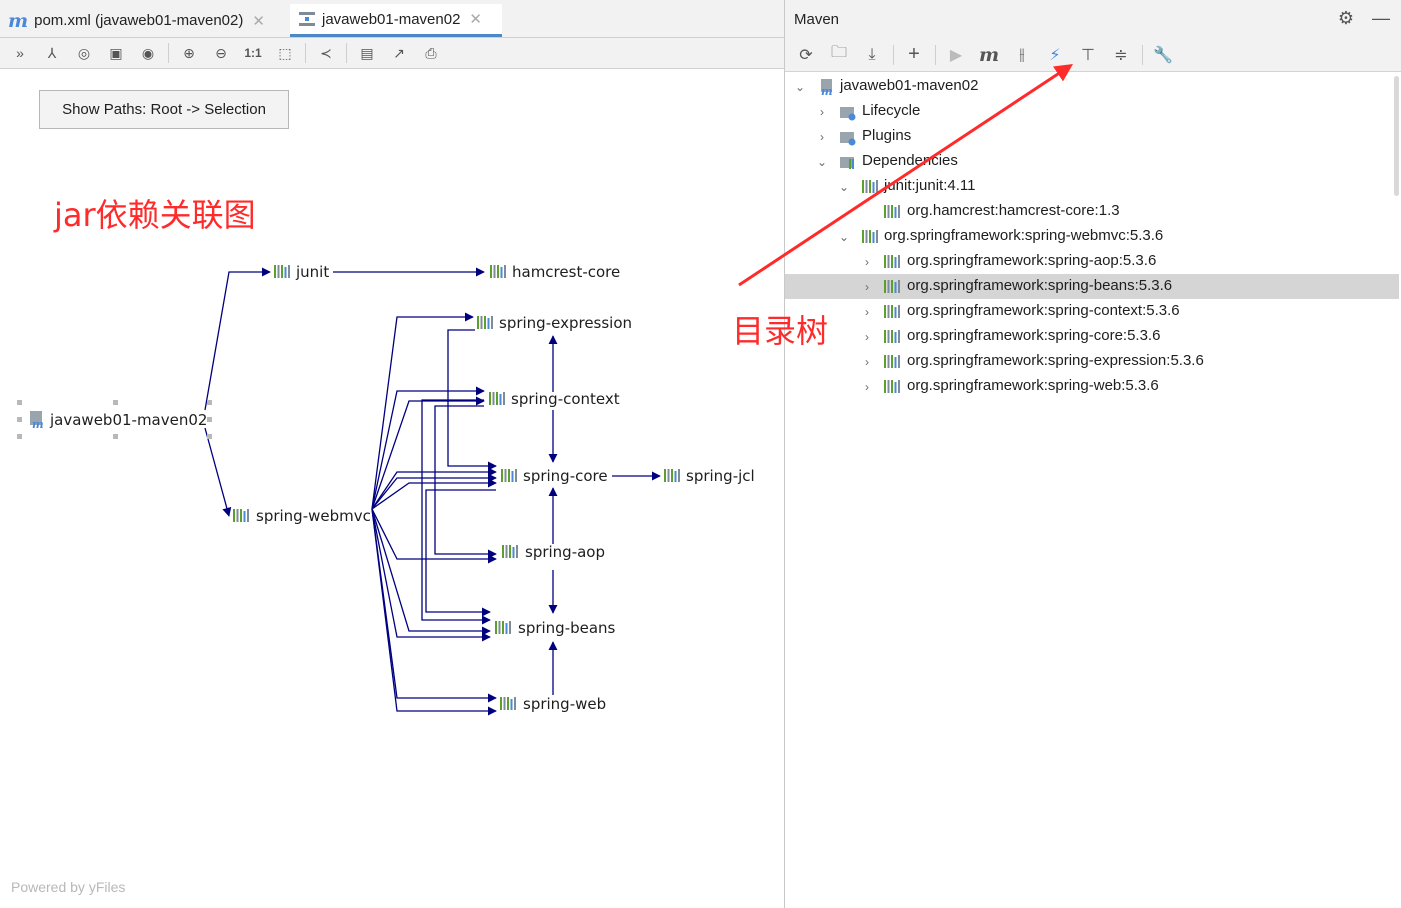  What do you see at coordinates (1092, 136) in the screenshot?
I see `tree-item-plugins: › Plugins` at bounding box center [1092, 136].